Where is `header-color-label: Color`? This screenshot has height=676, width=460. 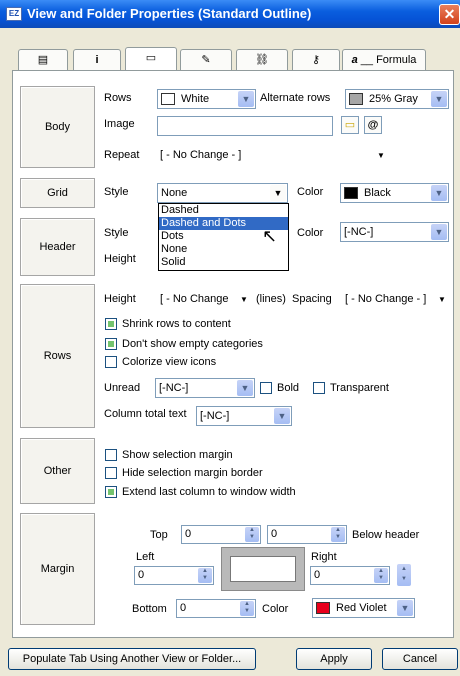 header-color-label: Color is located at coordinates (310, 233).